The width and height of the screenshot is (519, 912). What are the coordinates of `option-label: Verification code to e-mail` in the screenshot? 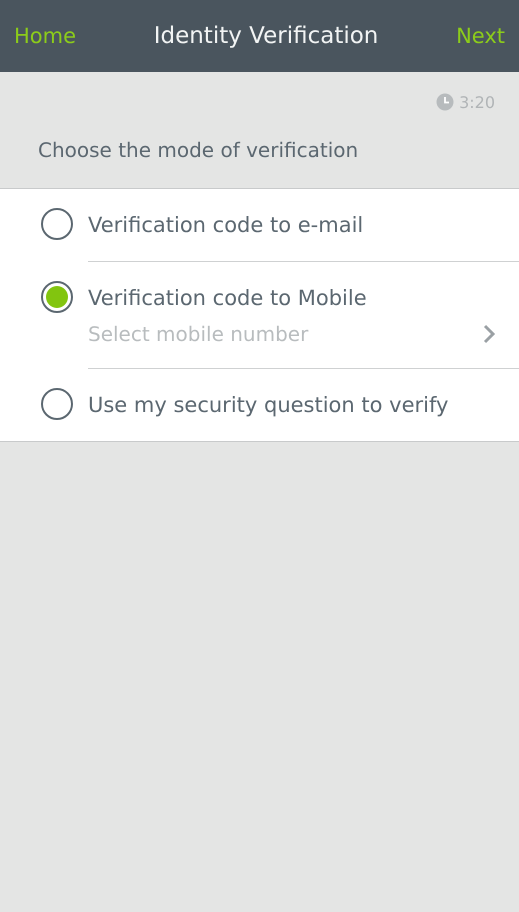 It's located at (226, 225).